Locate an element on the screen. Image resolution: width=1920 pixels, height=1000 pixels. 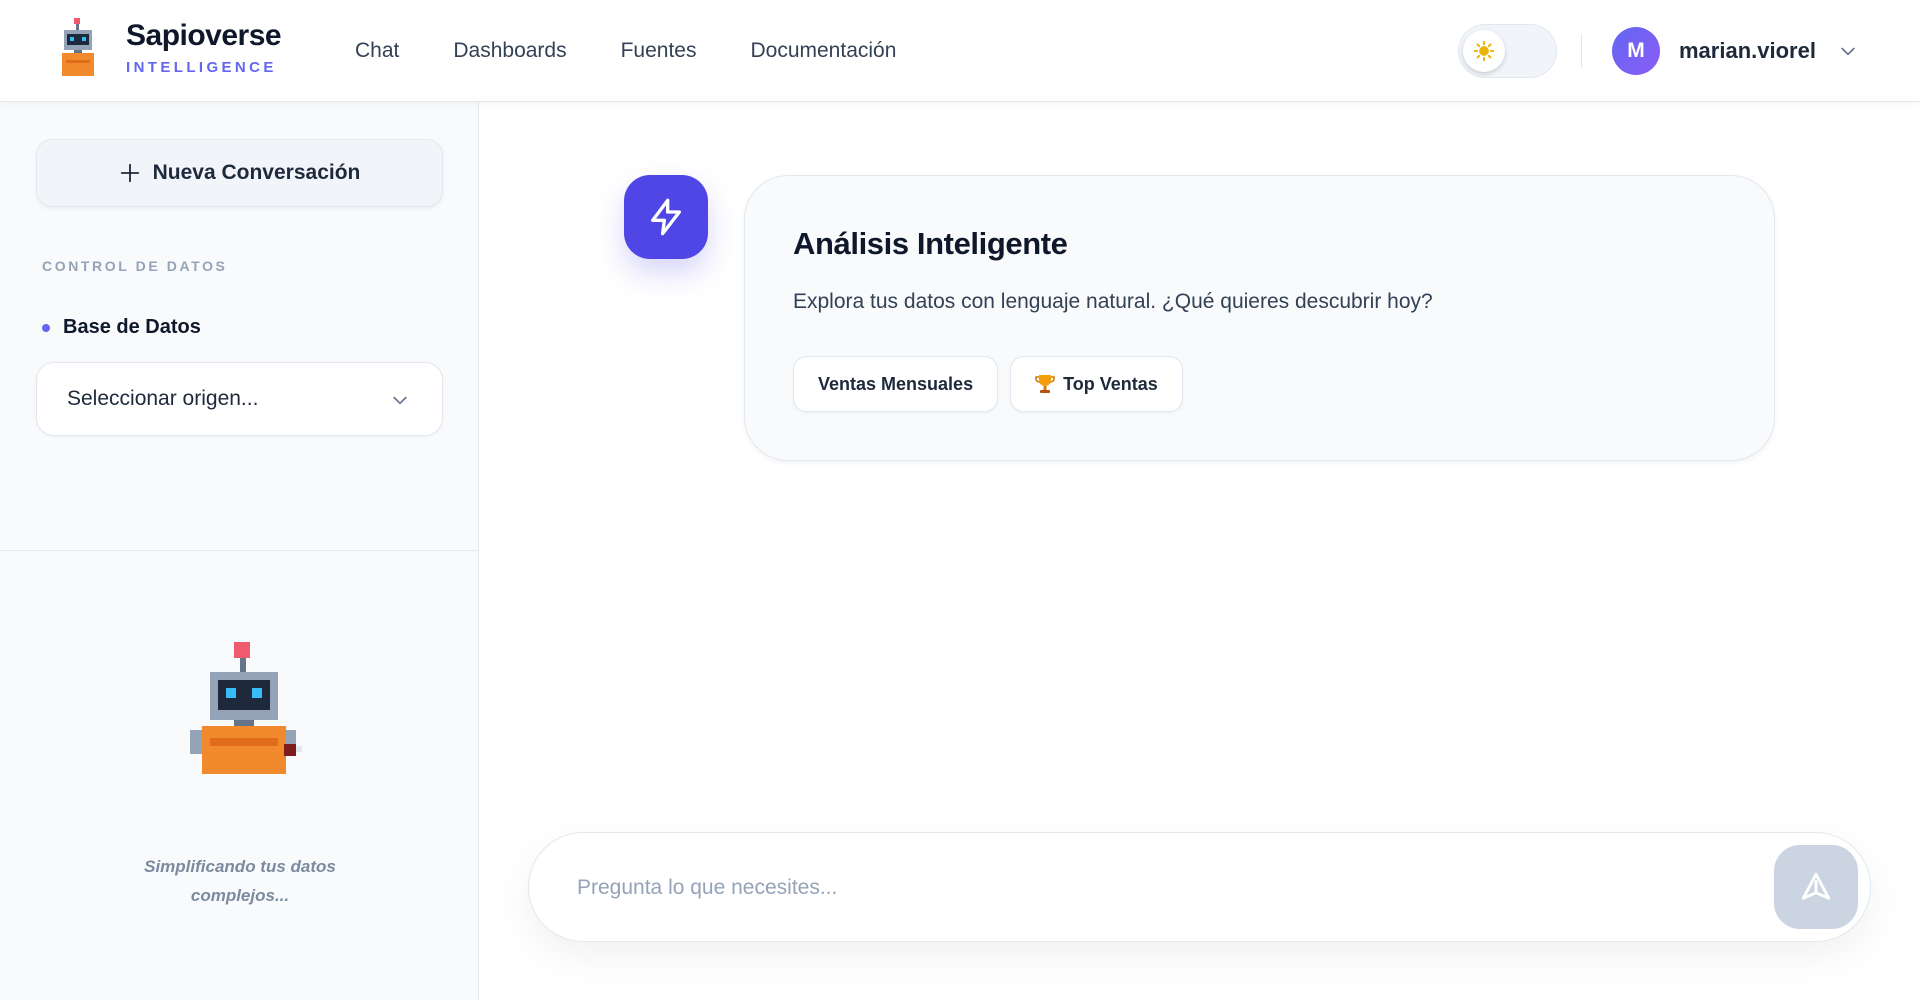
send-button is located at coordinates (1816, 887).